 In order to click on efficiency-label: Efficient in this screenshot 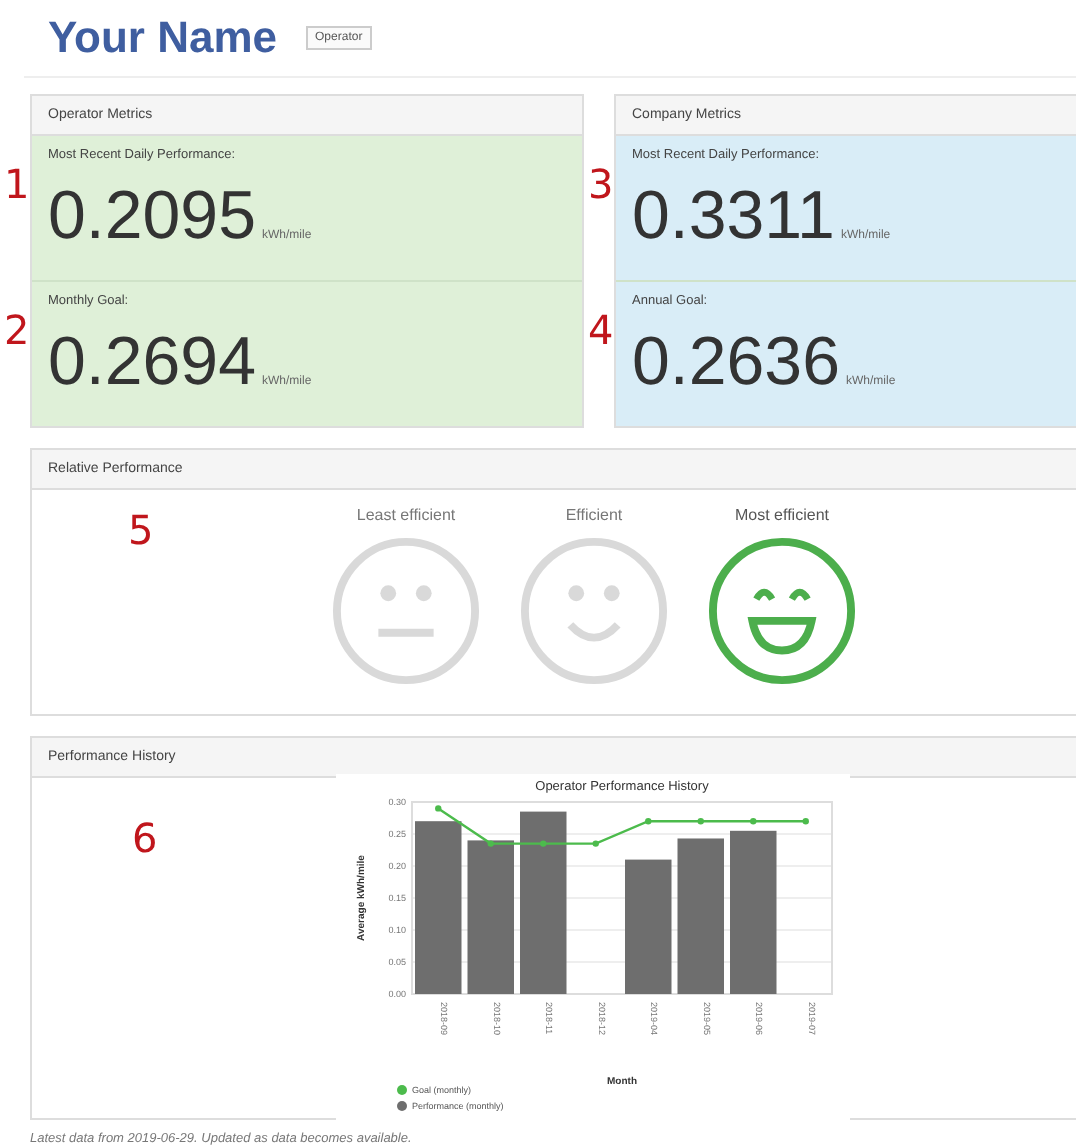, I will do `click(594, 515)`.